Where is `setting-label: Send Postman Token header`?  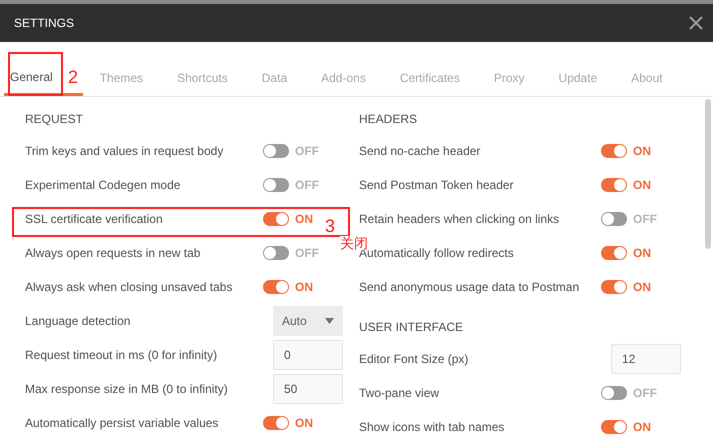
setting-label: Send Postman Token header is located at coordinates (436, 185).